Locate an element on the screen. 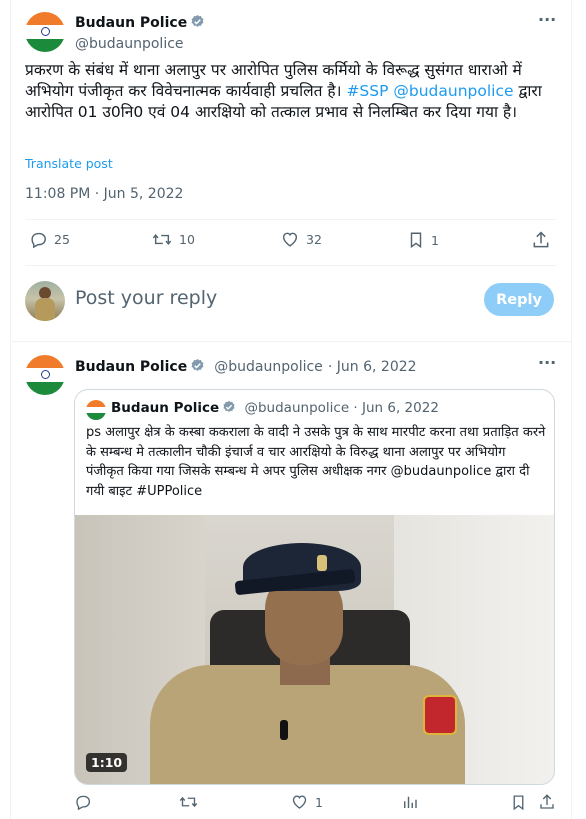 Image resolution: width=586 pixels, height=819 pixels. india-flag-avatar is located at coordinates (45, 32).